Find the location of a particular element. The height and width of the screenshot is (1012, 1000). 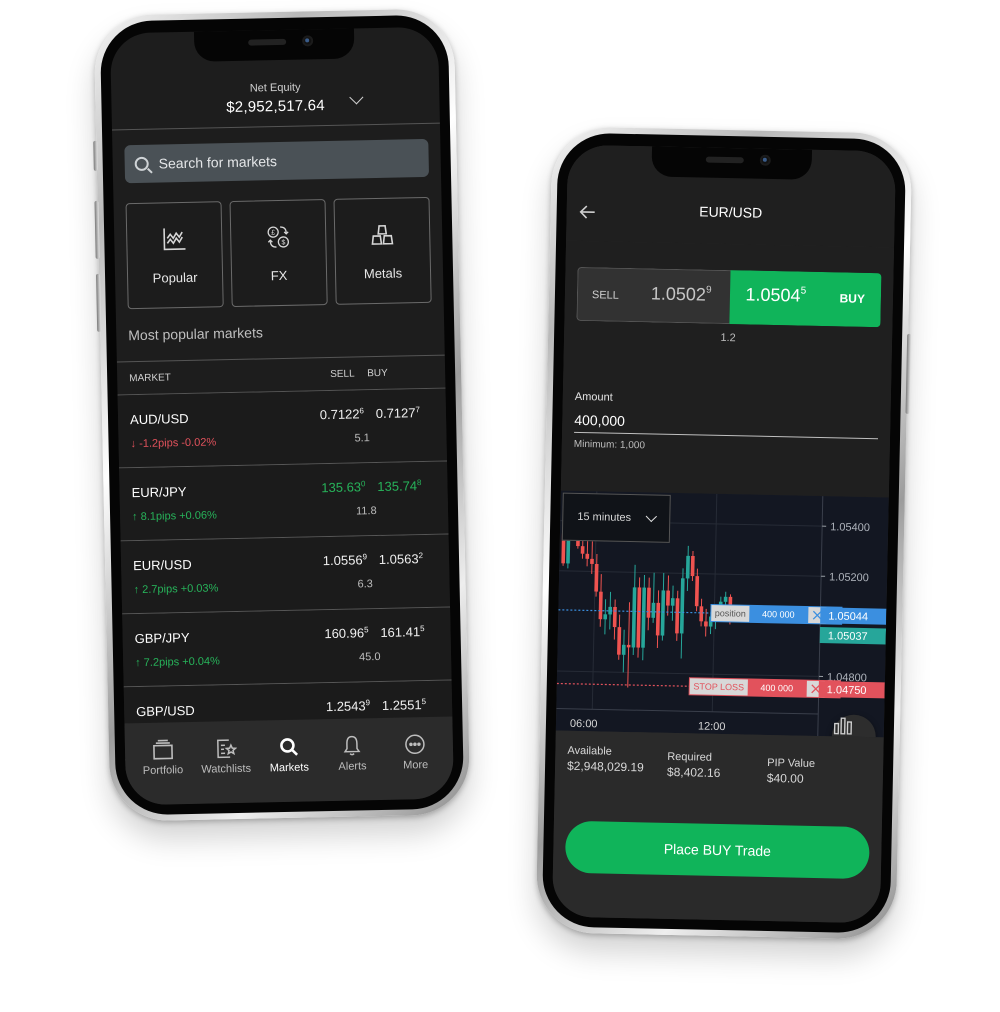

sell-price: 1.25439 is located at coordinates (348, 706).